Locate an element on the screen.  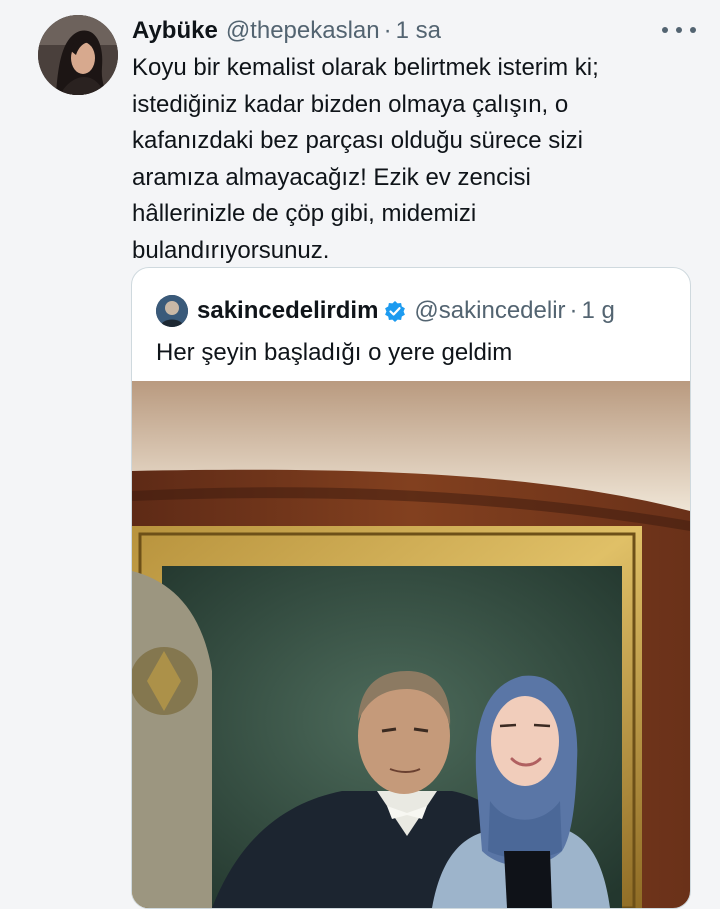
tweet-text-line: aramıza almayacağız! Ezik ev zencisi is located at coordinates (331, 177).